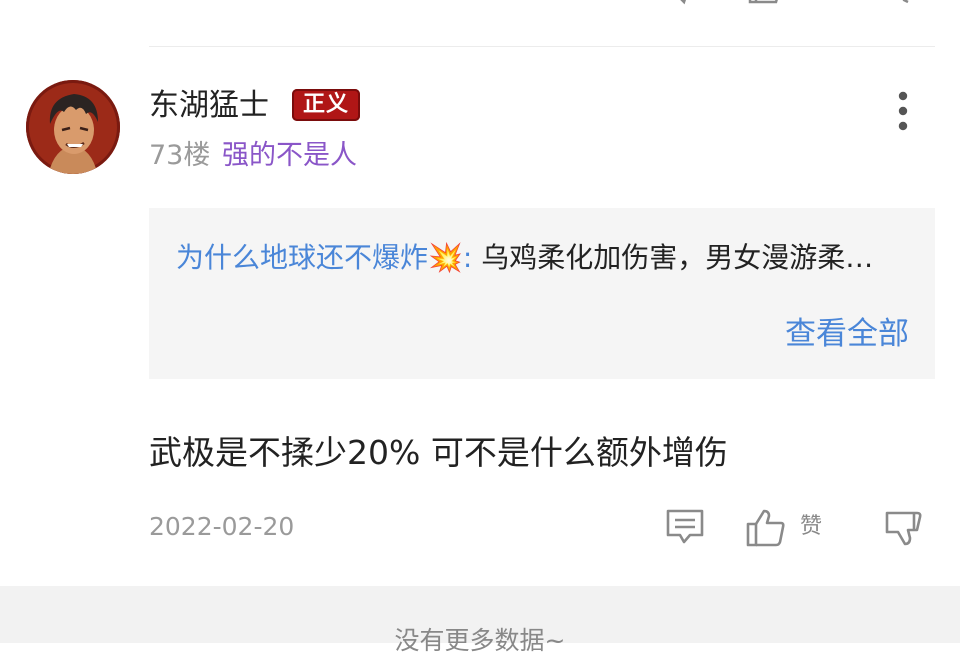 This screenshot has width=960, height=658. I want to click on username: 东湖猛士, so click(209, 106).